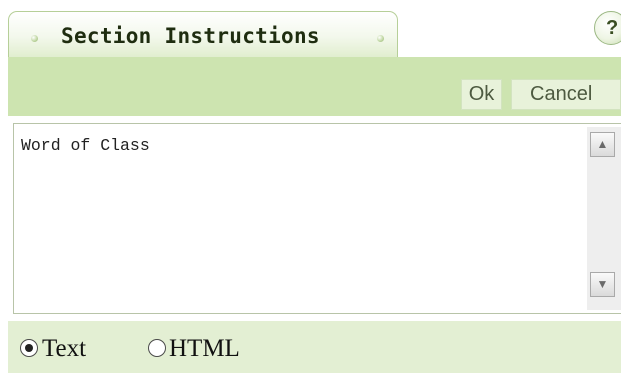  I want to click on text-format-radio, so click(29, 348).